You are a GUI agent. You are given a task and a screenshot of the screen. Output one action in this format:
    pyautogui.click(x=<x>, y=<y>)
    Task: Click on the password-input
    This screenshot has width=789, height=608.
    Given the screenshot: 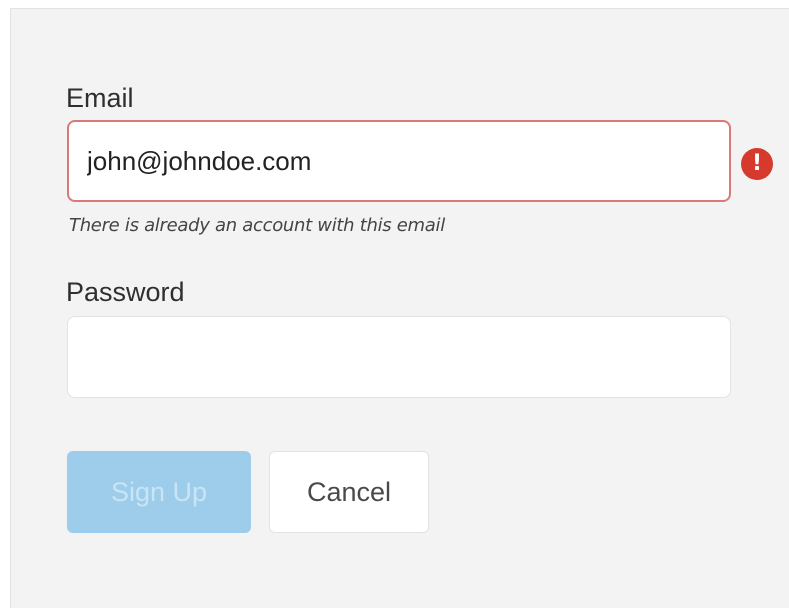 What is the action you would take?
    pyautogui.click(x=399, y=357)
    